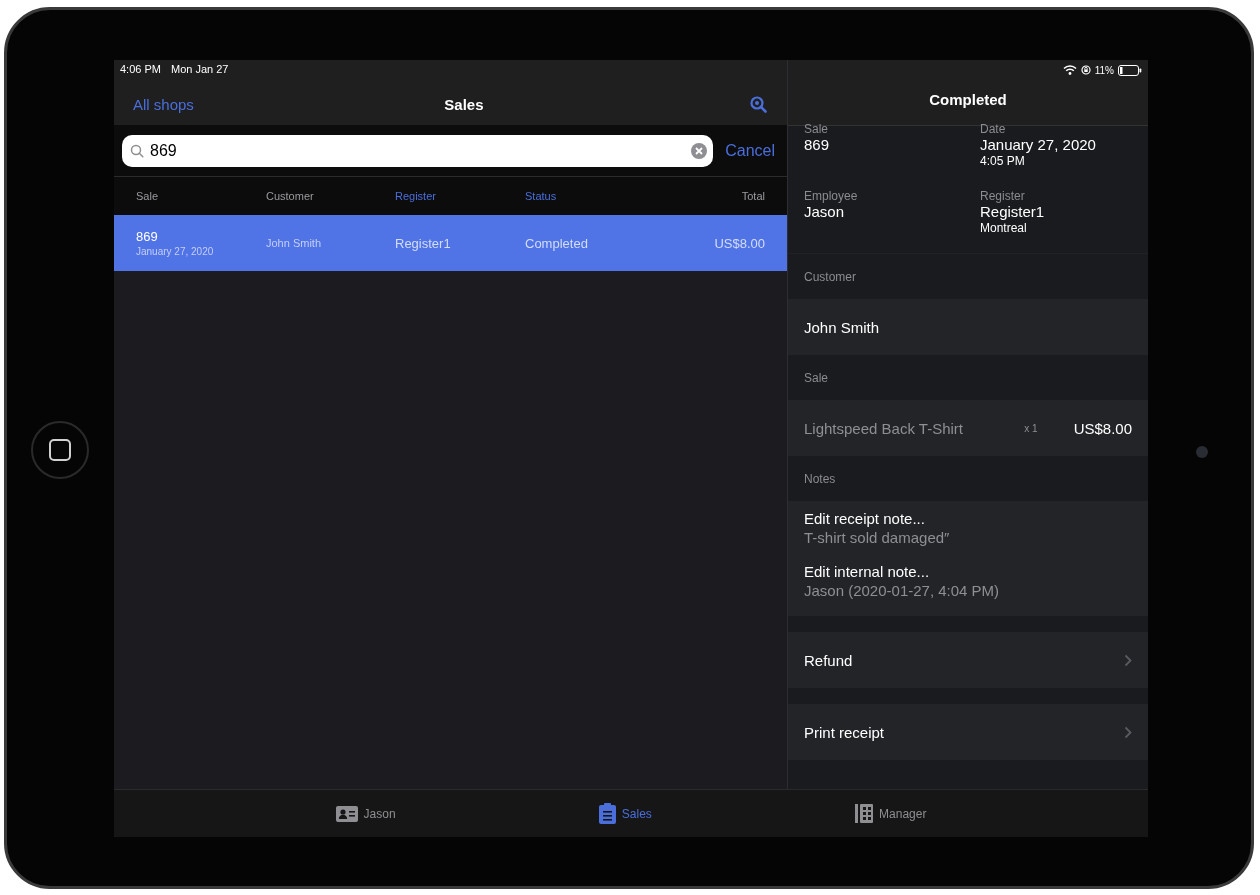 The image size is (1260, 895). Describe the element at coordinates (830, 277) in the screenshot. I see `section-heading: Customer` at that location.